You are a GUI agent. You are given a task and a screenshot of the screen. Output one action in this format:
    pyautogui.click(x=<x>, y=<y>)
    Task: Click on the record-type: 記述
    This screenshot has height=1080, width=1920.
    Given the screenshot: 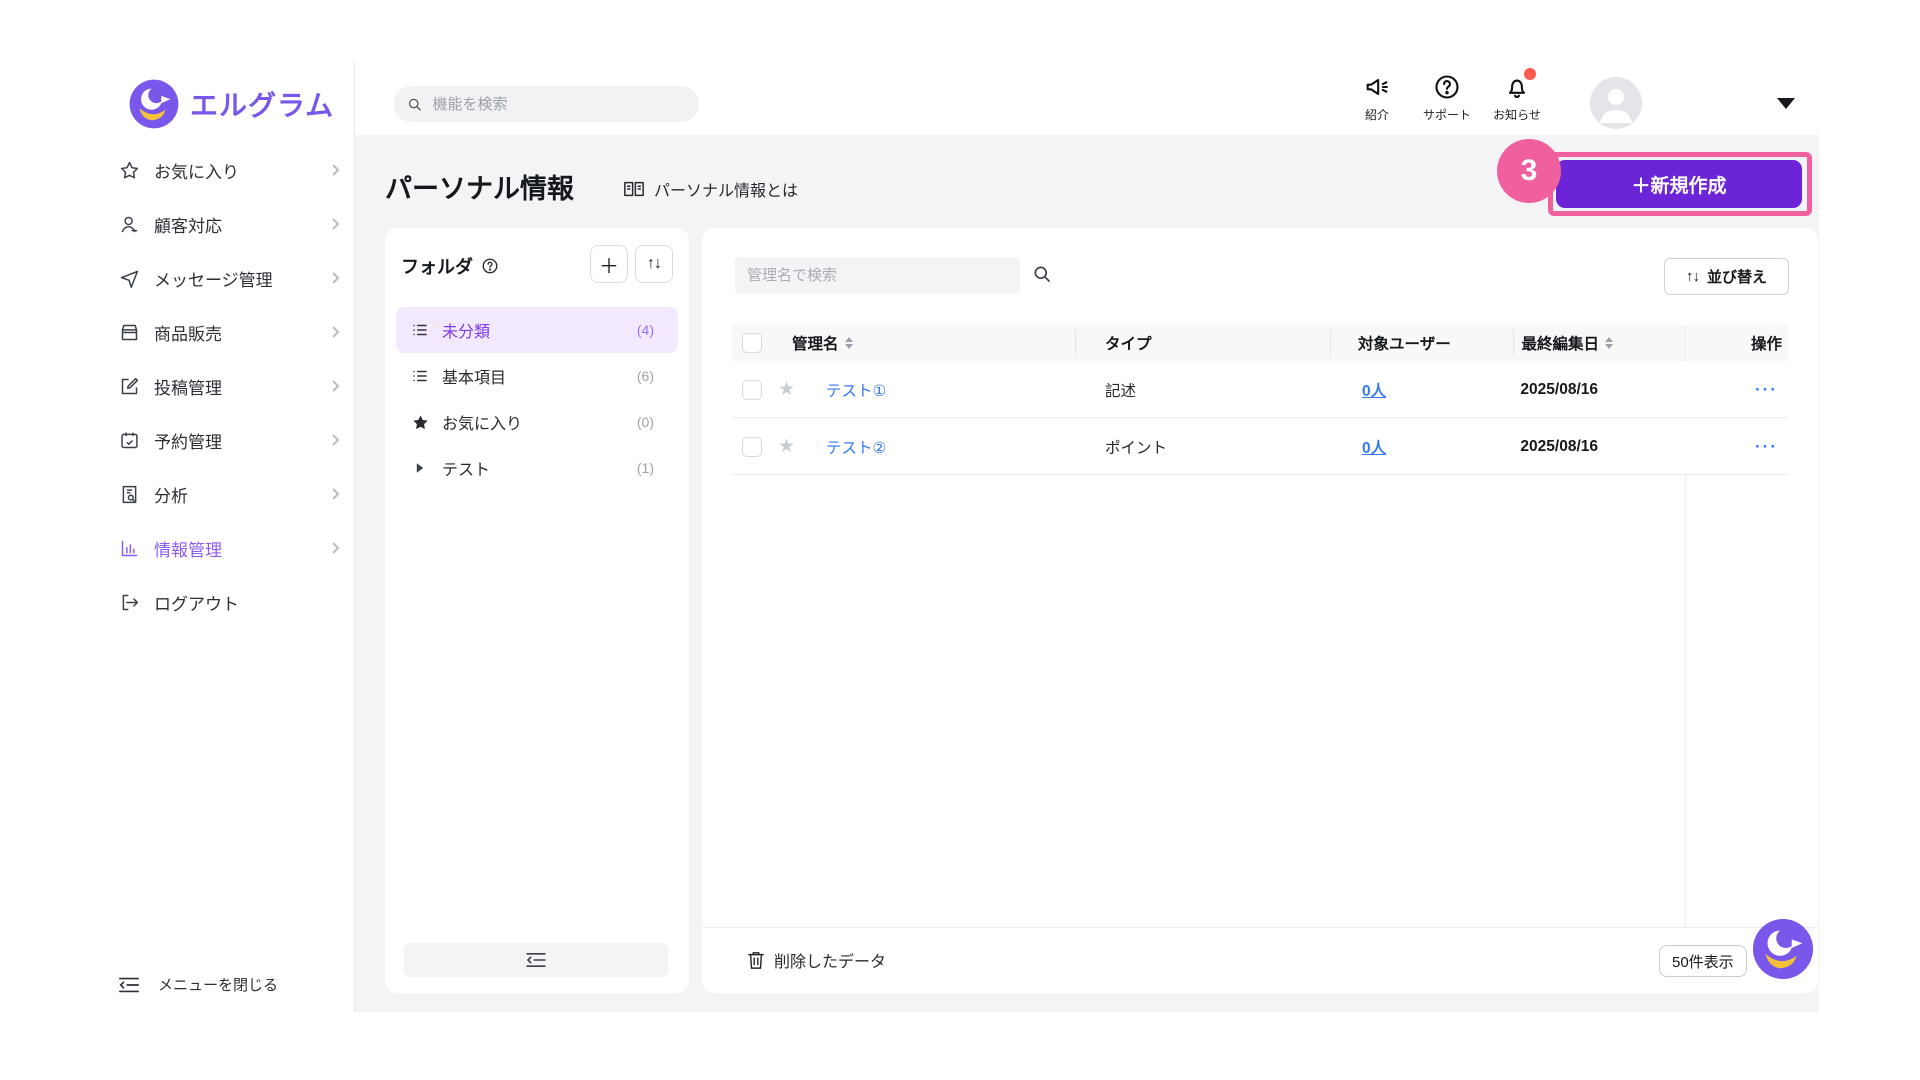 What is the action you would take?
    pyautogui.click(x=1121, y=391)
    